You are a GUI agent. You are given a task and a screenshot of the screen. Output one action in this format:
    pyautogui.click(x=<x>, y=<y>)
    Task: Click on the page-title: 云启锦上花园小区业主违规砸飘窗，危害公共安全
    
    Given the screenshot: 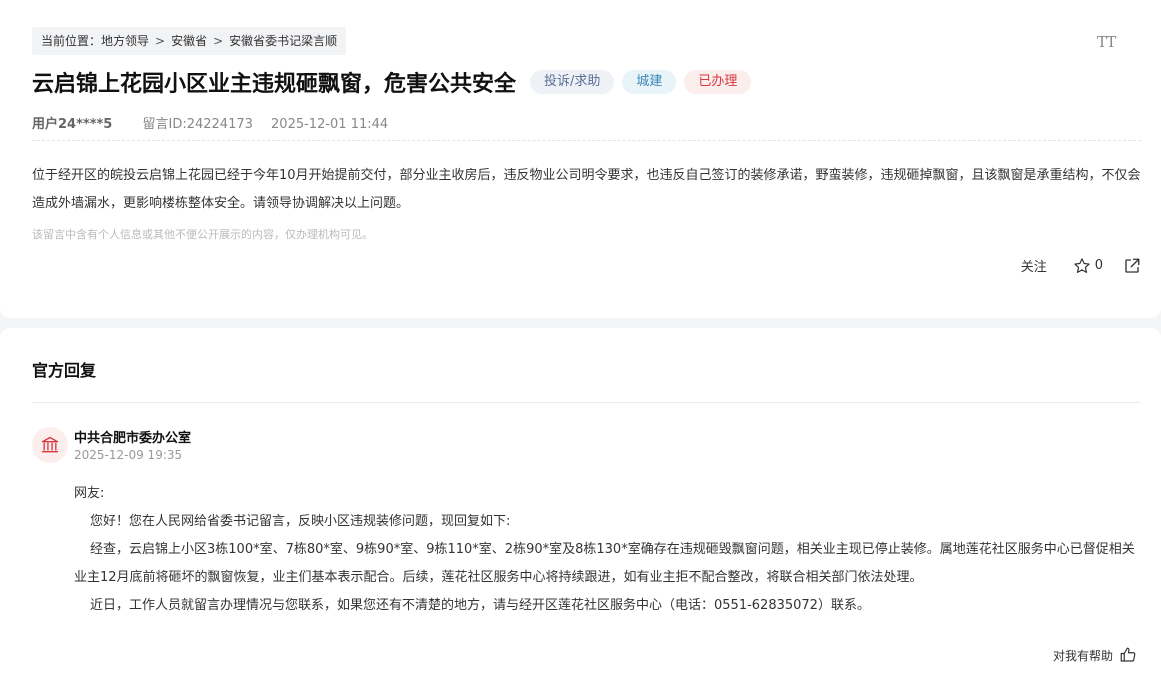 What is the action you would take?
    pyautogui.click(x=274, y=84)
    